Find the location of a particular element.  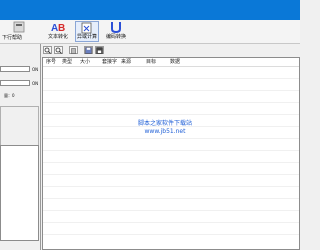

toolbar-button-text-convert: A B 文本转化 is located at coordinates (58, 31).